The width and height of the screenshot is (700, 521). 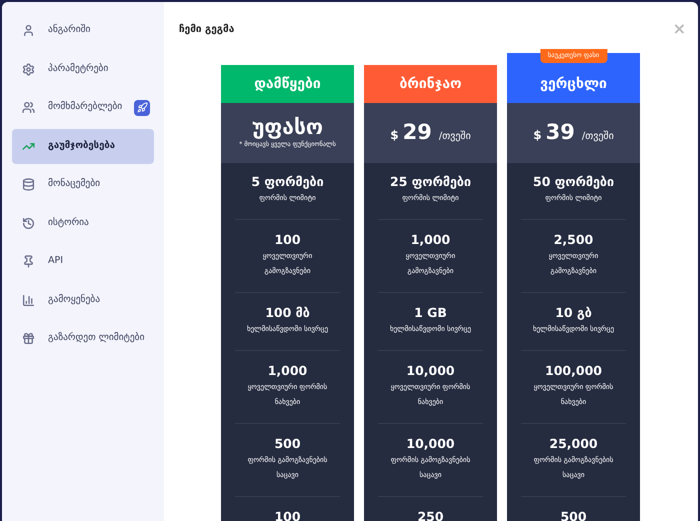 I want to click on pin-icon, so click(x=28, y=261).